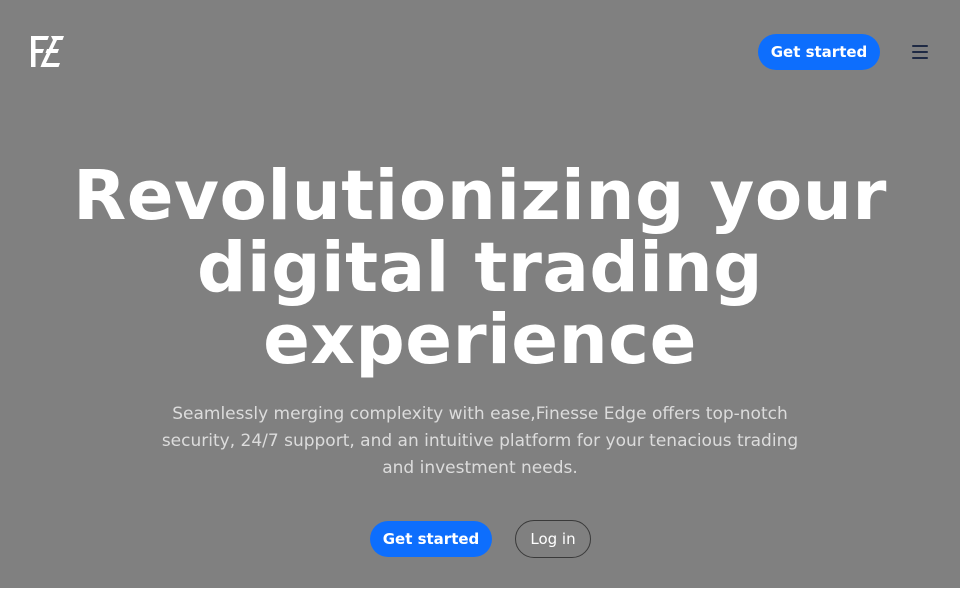 This screenshot has width=960, height=600. Describe the element at coordinates (480, 340) in the screenshot. I see `hero-title-line: experience` at that location.